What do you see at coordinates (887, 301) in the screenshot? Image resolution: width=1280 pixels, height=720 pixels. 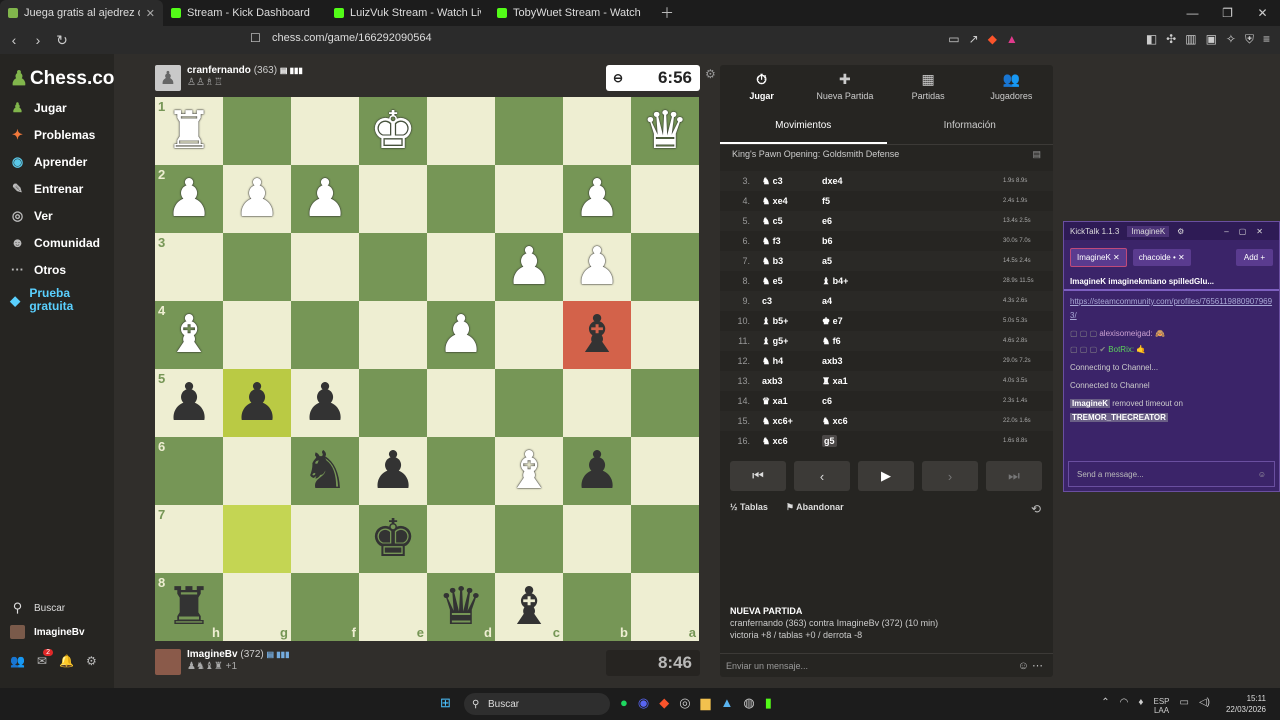 I see `black-move: a4` at bounding box center [887, 301].